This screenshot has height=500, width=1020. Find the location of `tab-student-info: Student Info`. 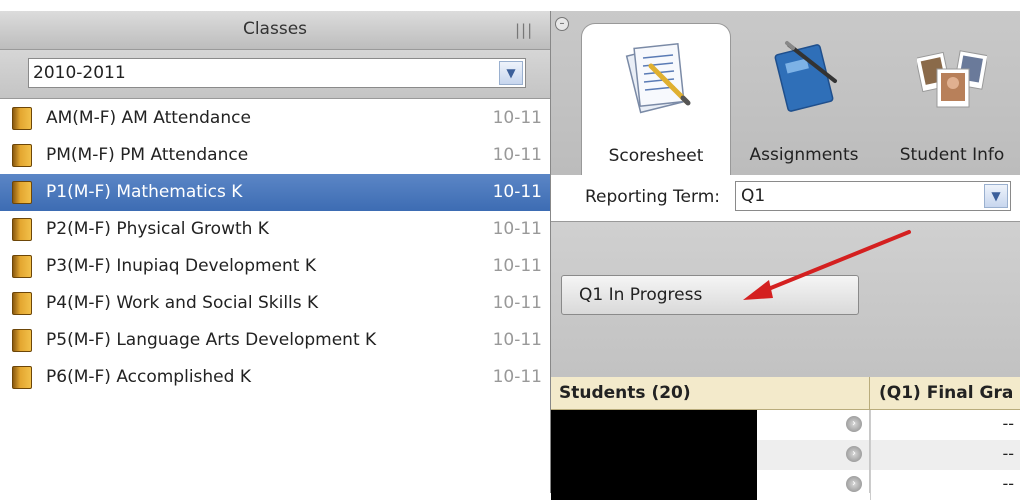

tab-student-info: Student Info is located at coordinates (948, 99).